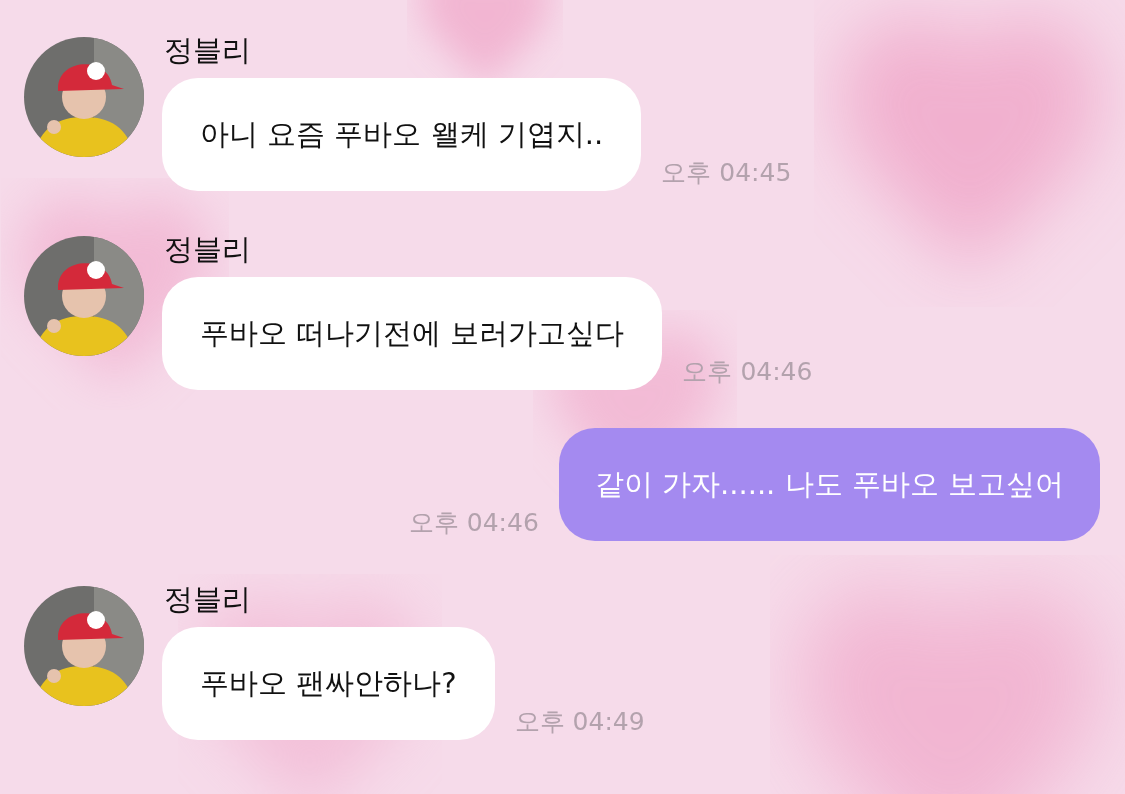  I want to click on message-bubble: 푸바오 떠나기전에 보러가고싶다, so click(412, 333).